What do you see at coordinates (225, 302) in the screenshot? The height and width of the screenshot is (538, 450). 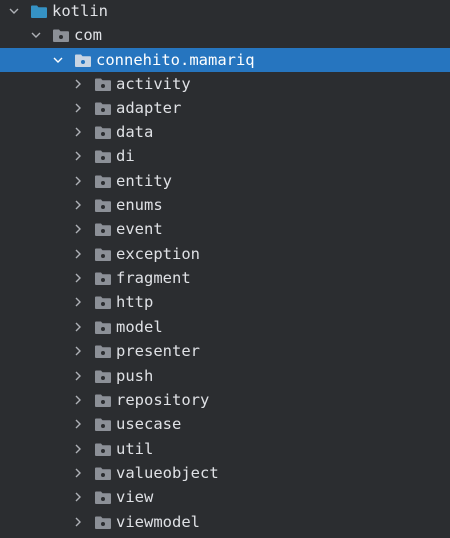 I see `tree-node-package: http` at bounding box center [225, 302].